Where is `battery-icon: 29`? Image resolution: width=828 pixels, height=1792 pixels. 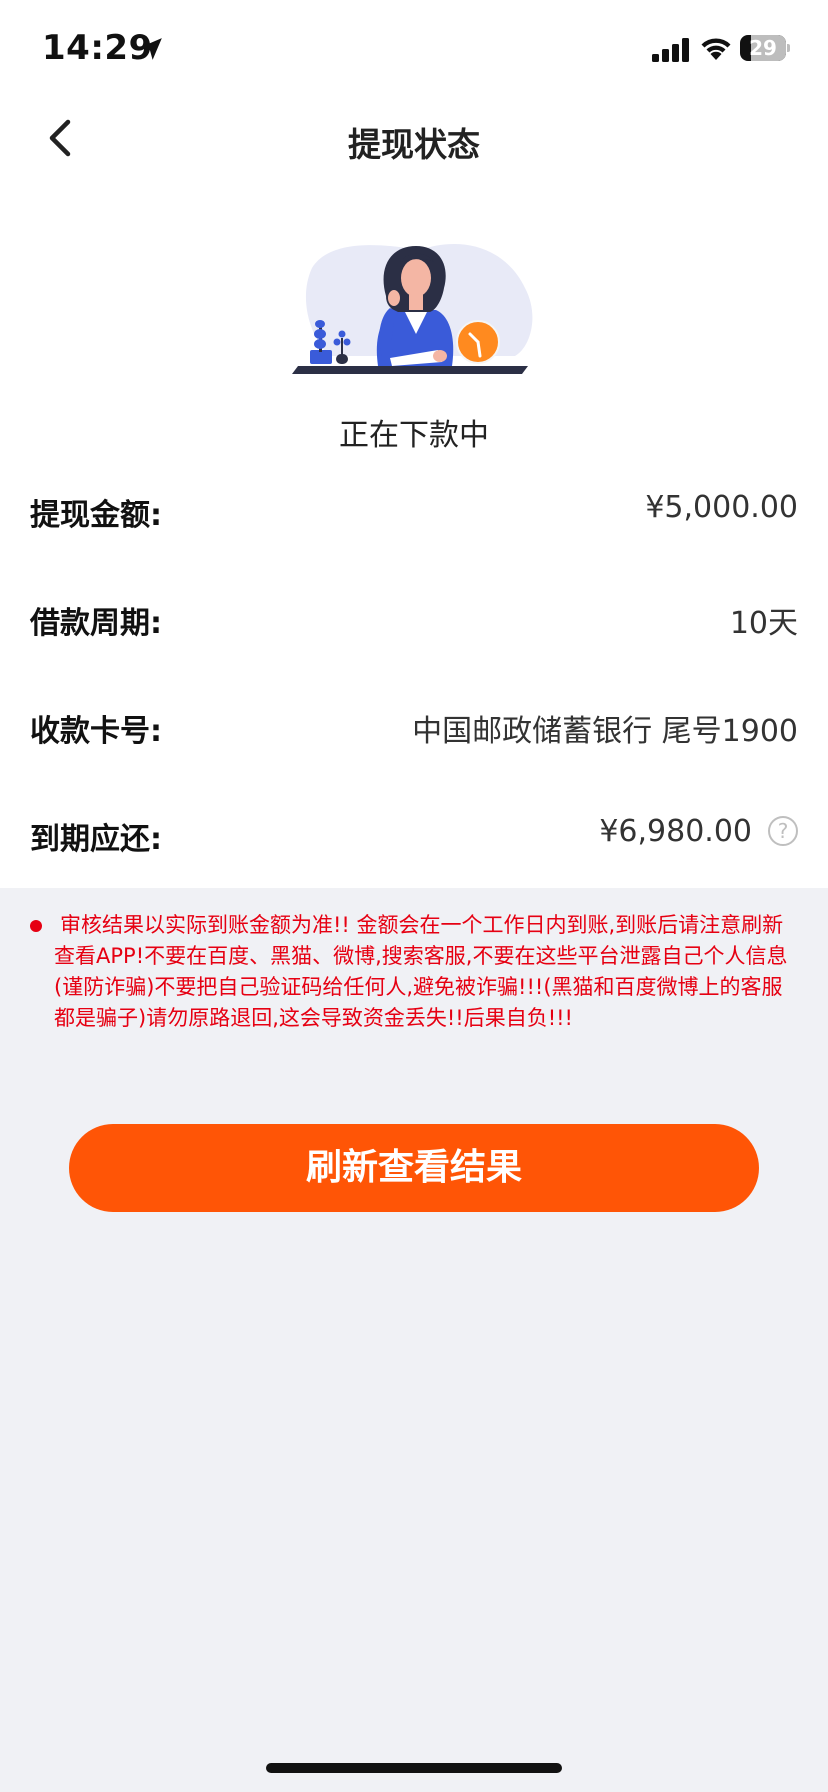
battery-icon: 29 is located at coordinates (765, 48).